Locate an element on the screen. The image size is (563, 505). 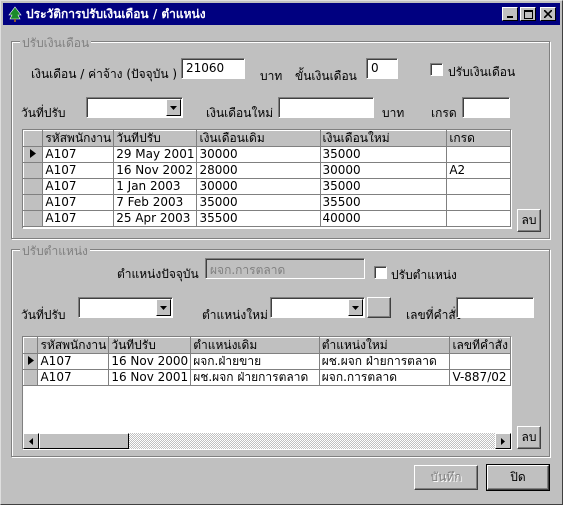
baht-label: บาท is located at coordinates (271, 76).